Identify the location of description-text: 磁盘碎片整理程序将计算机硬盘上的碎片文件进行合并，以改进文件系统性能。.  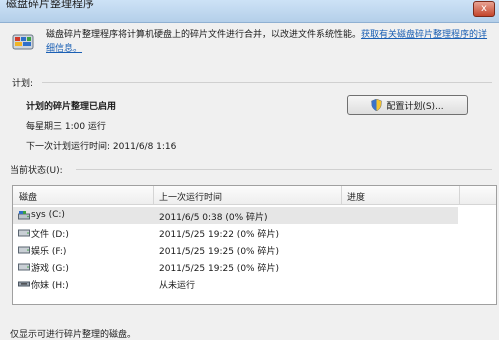
(204, 35).